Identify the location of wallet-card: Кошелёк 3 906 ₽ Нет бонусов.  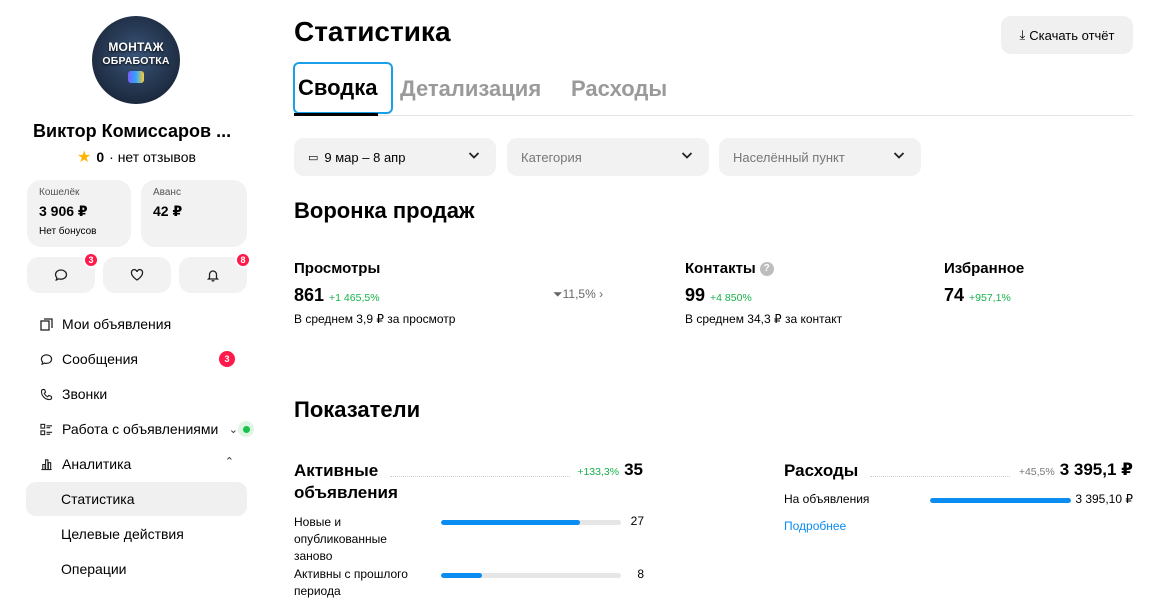
(79, 213).